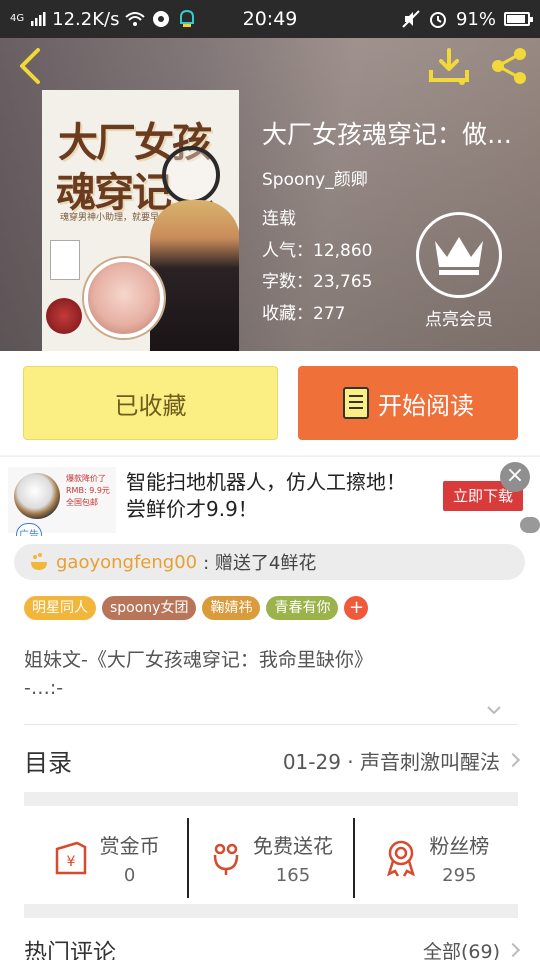  I want to click on ad-text: 智能扫地机器人，仿人工擦地！ 尝鲜价才9.9！, so click(266, 495).